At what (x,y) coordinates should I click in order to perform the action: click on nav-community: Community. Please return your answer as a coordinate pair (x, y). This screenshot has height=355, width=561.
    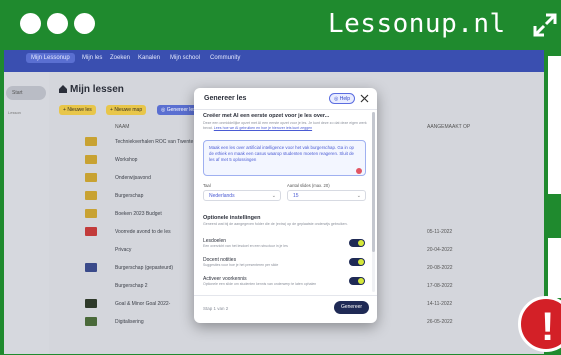
    Looking at the image, I should click on (225, 58).